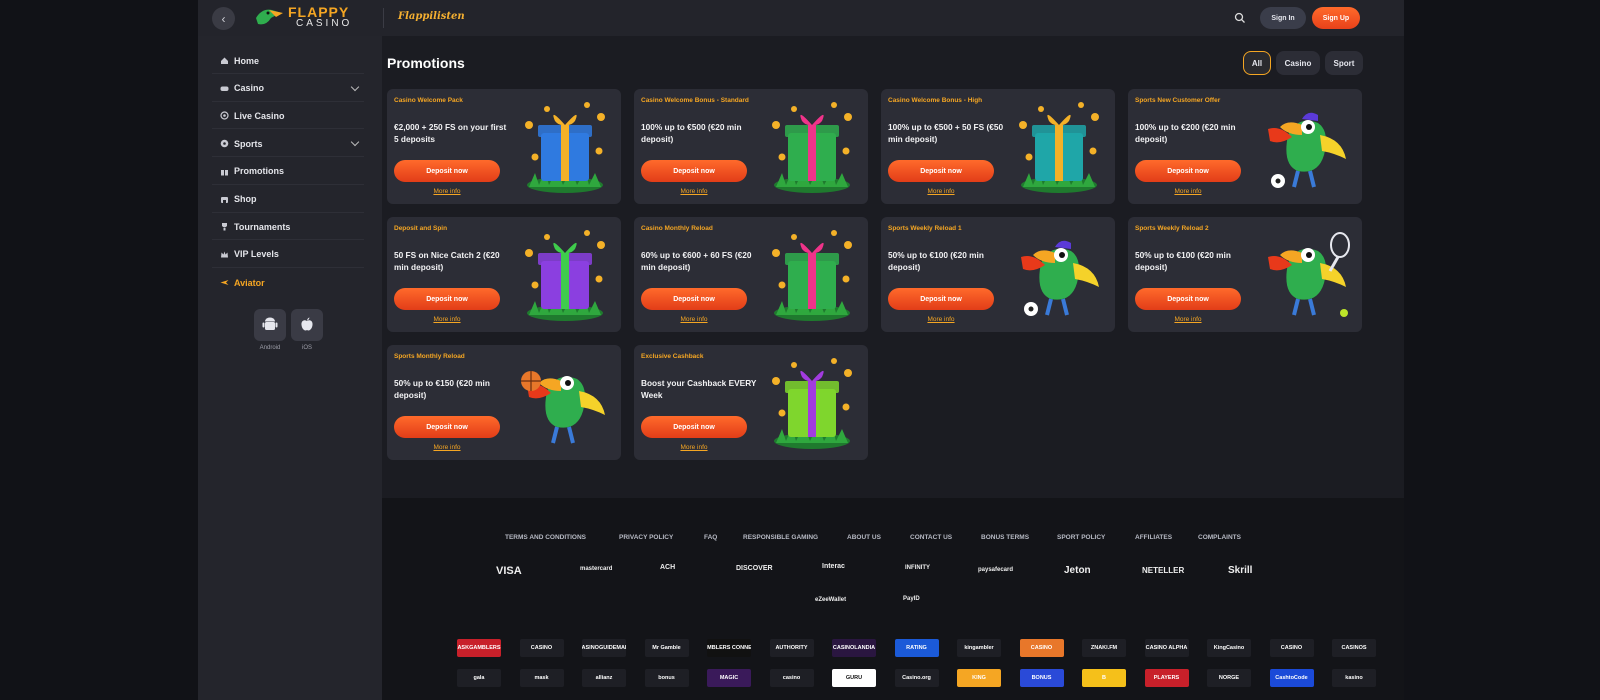  Describe the element at coordinates (666, 678) in the screenshot. I see `partner-badge: bonus` at that location.